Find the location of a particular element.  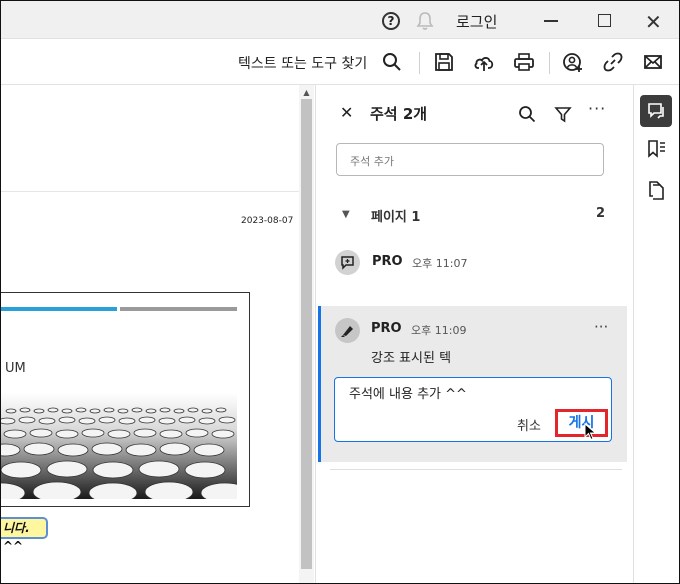

comment-tool-button is located at coordinates (656, 111).